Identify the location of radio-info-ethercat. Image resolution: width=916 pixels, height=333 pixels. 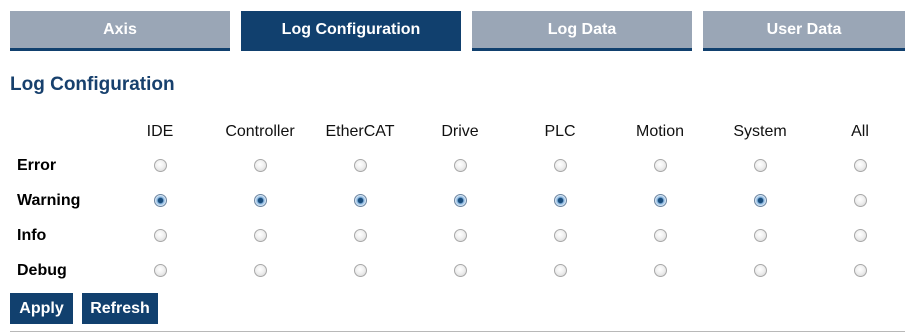
(360, 235).